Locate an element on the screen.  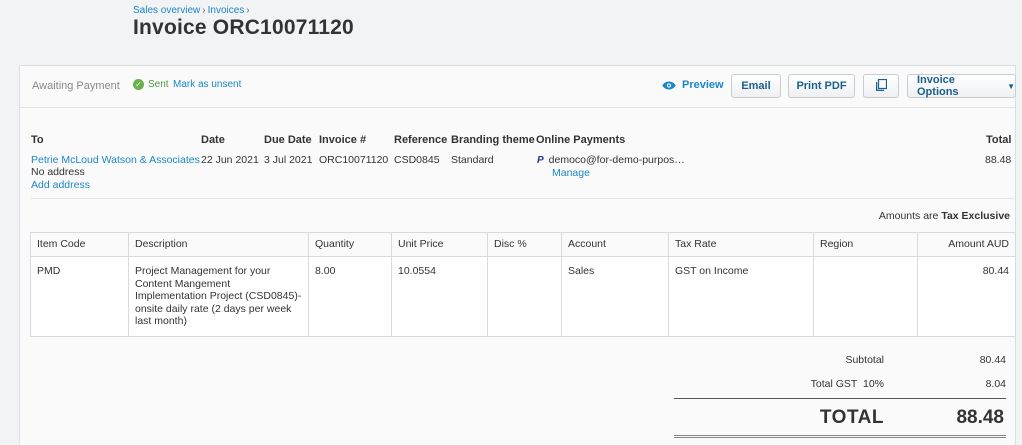
total-gst-value: 8.04 is located at coordinates (995, 384).